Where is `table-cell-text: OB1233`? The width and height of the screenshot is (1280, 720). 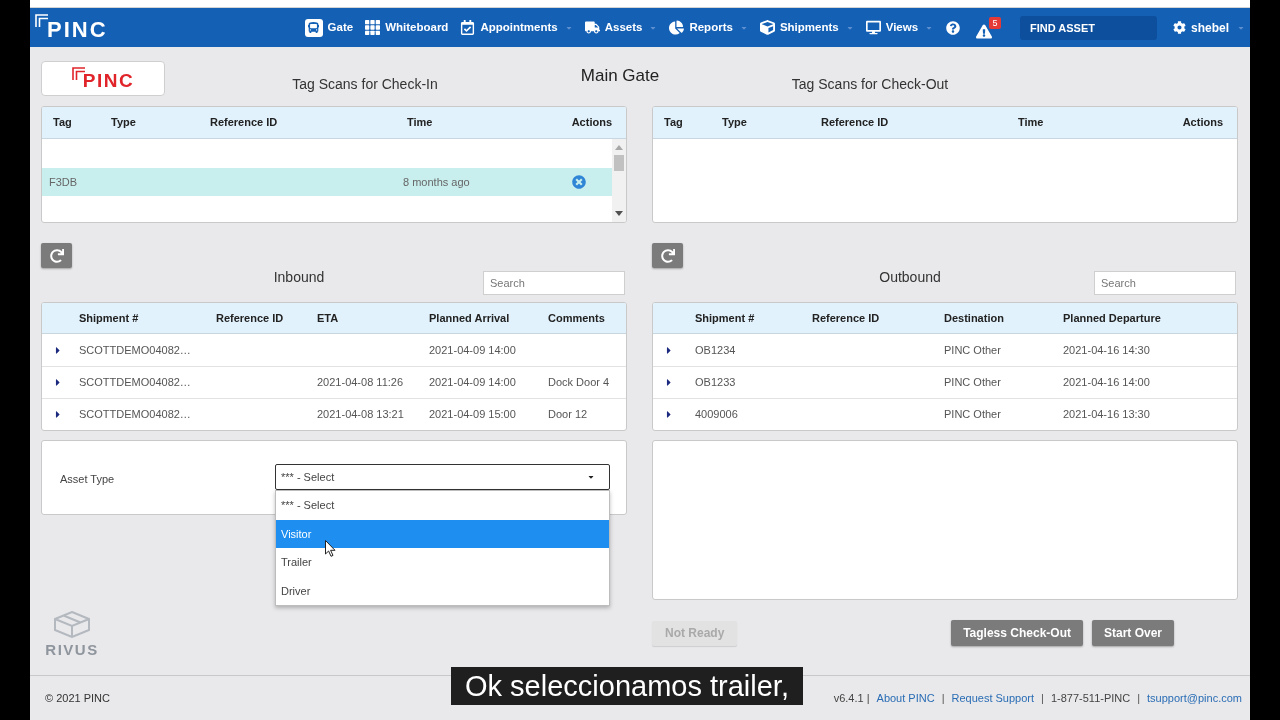 table-cell-text: OB1233 is located at coordinates (716, 383).